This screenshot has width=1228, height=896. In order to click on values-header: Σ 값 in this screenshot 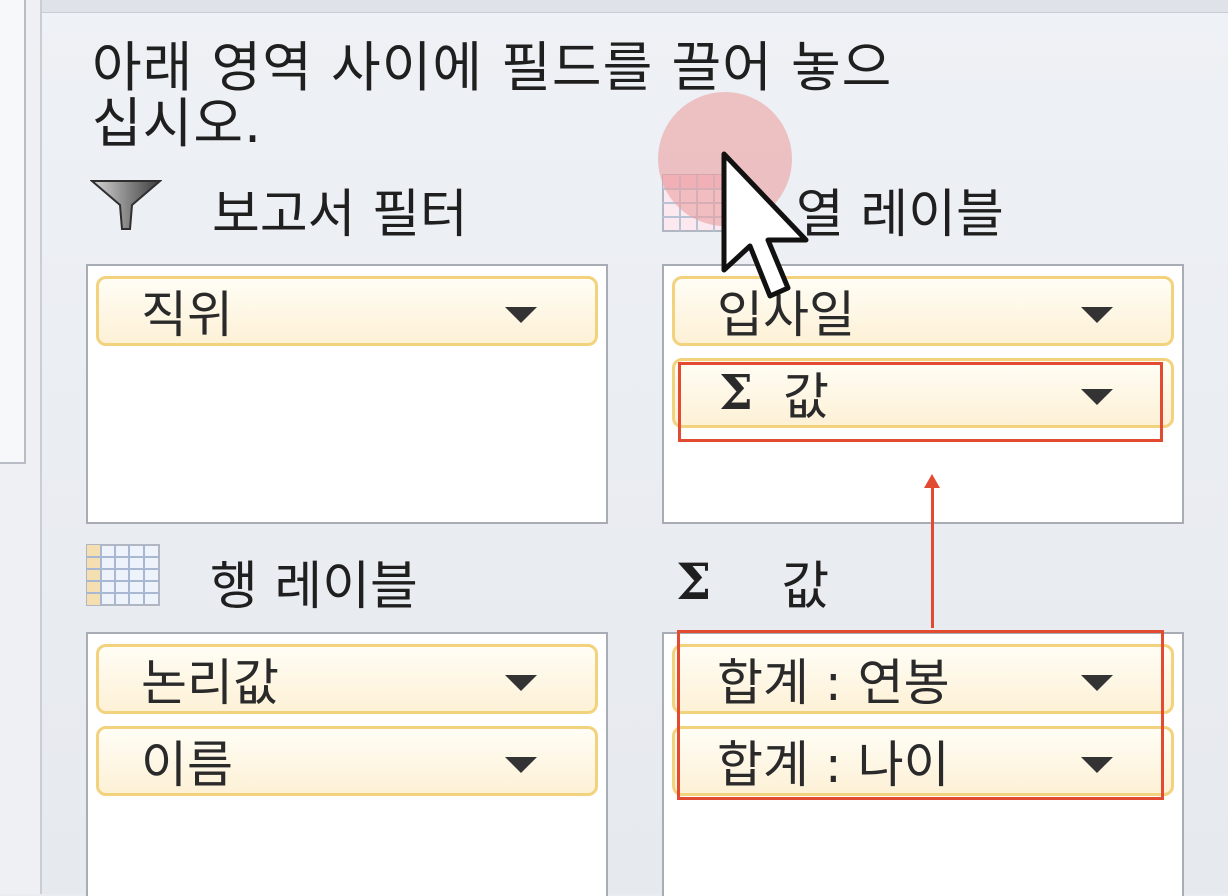, I will do `click(752, 581)`.